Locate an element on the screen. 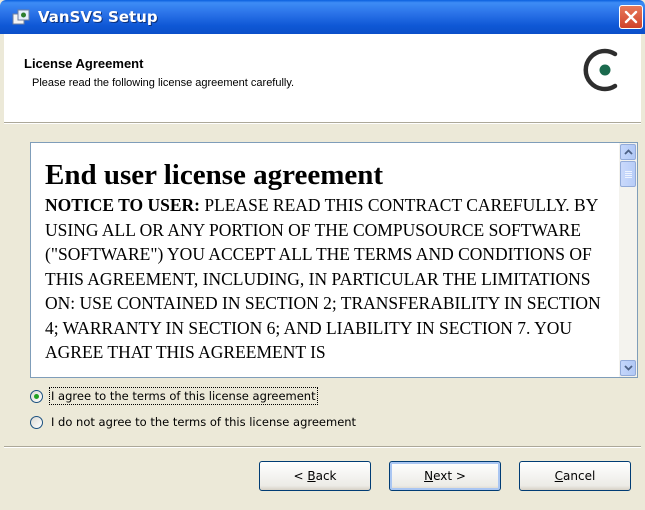  back-label: ack is located at coordinates (326, 476).